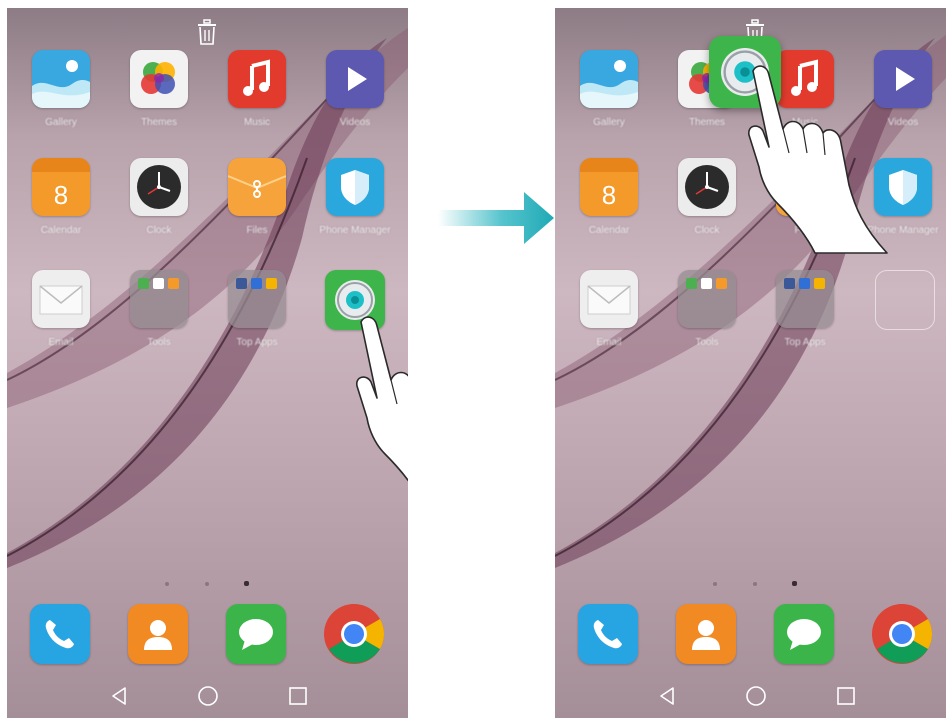  I want to click on shield-icon, so click(355, 187).